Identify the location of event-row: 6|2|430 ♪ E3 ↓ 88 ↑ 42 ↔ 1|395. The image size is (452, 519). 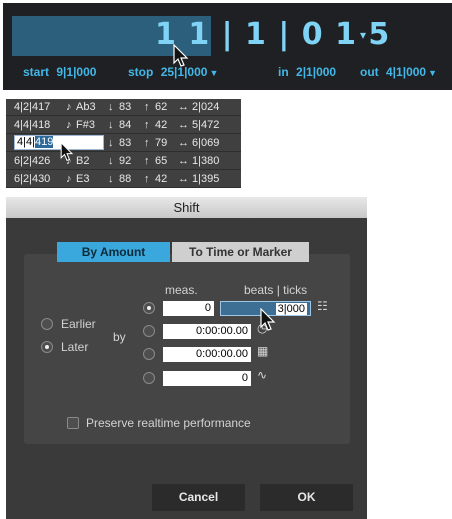
(123, 179).